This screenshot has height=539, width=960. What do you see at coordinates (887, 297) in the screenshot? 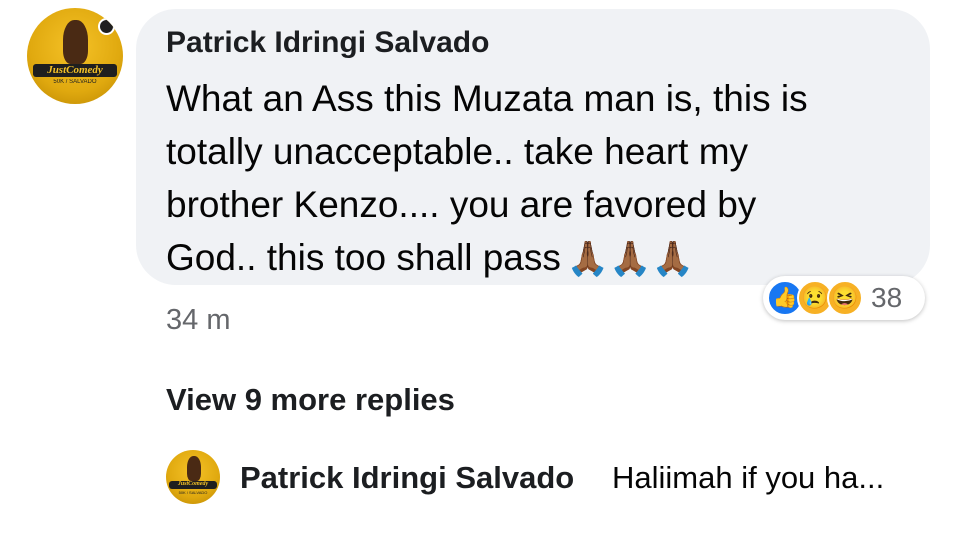
I see `reaction-count: 38` at bounding box center [887, 297].